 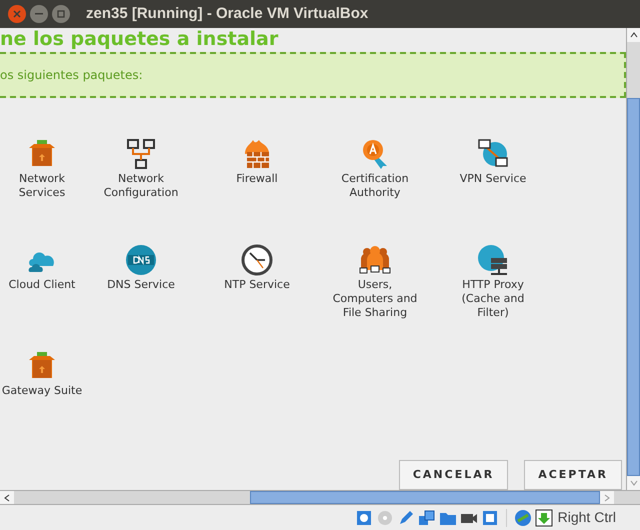 What do you see at coordinates (489, 517) in the screenshot?
I see `chip-icon` at bounding box center [489, 517].